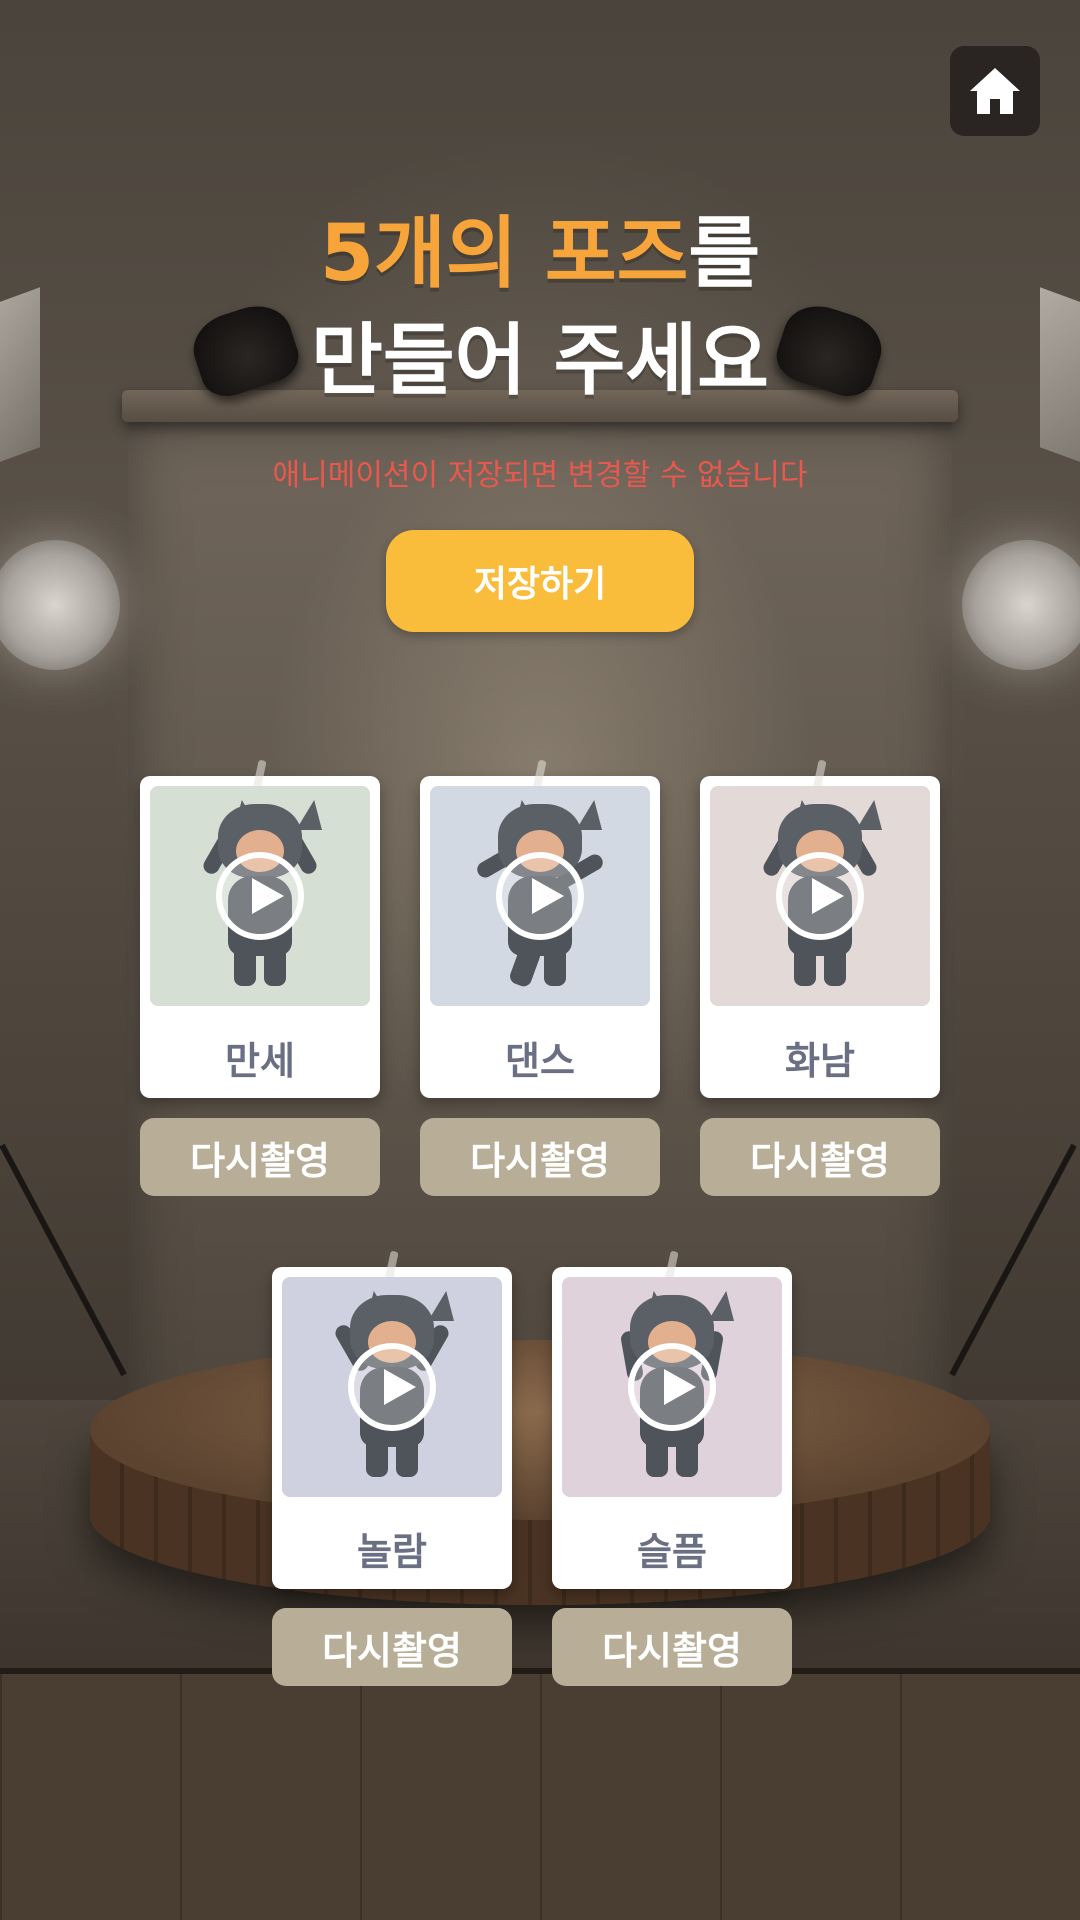 The image size is (1080, 1920). I want to click on pose-card-2: 화남, so click(820, 928).